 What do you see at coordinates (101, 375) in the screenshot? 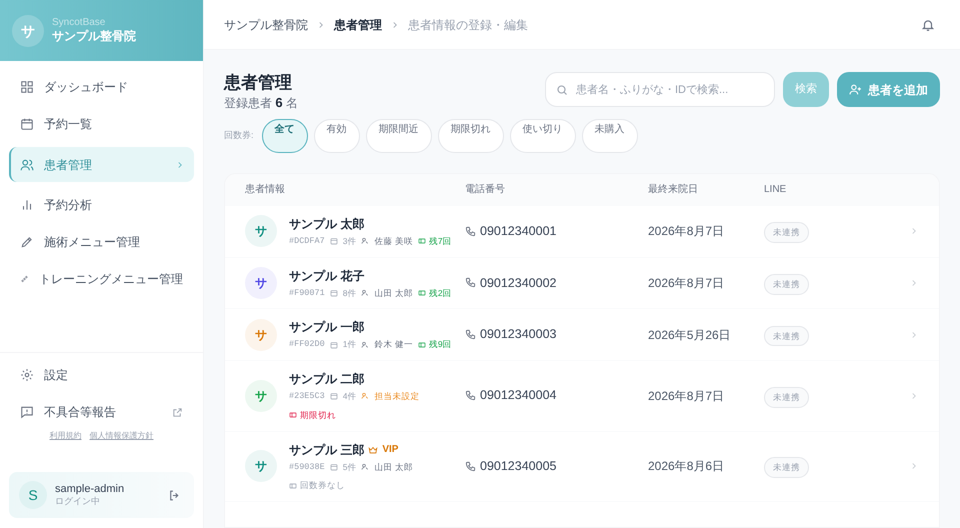
I see `nav-item: 設定` at bounding box center [101, 375].